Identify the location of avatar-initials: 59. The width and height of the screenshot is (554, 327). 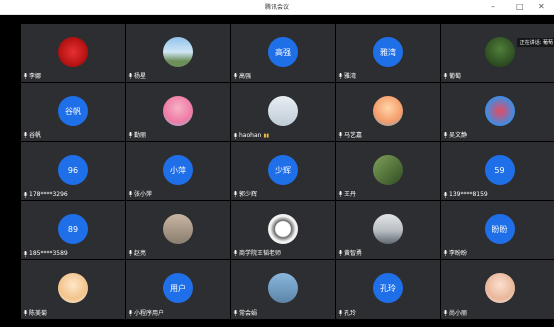
(499, 170).